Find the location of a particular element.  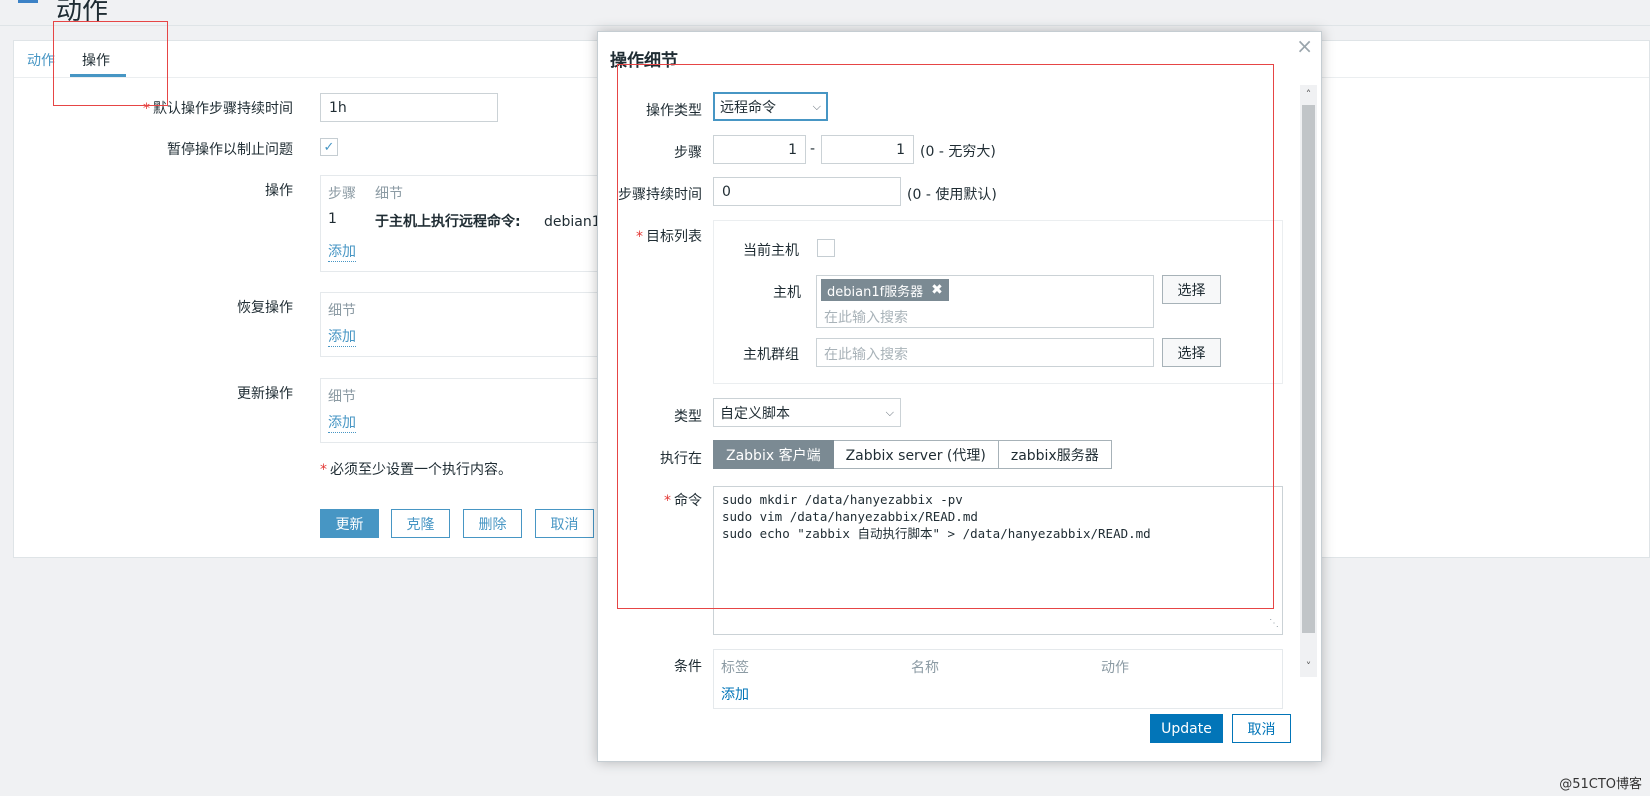

operations-table: 步骤 细节 1 于主机上执行远程命令: debian1f服 添加 is located at coordinates (470, 223).